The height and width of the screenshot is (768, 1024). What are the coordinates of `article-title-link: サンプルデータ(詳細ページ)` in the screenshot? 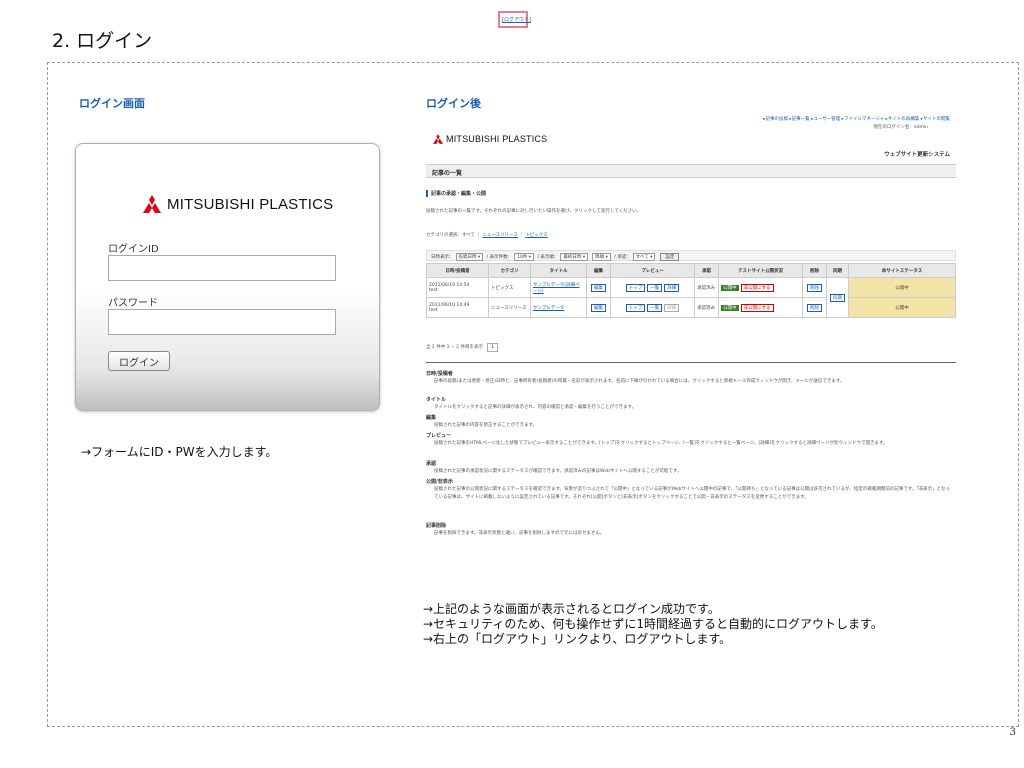 It's located at (556, 288).